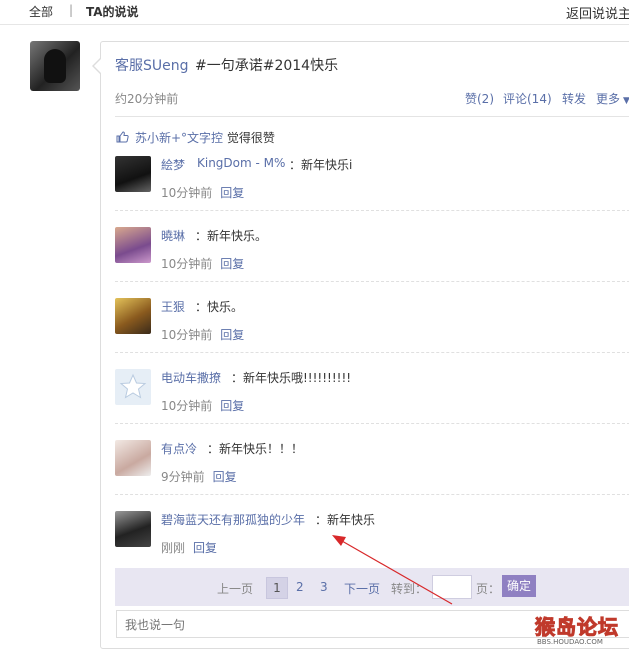 This screenshot has width=629, height=650. I want to click on forum-watermark-logo: 猴岛论坛 BBS.HOUDAO.COM, so click(579, 629).